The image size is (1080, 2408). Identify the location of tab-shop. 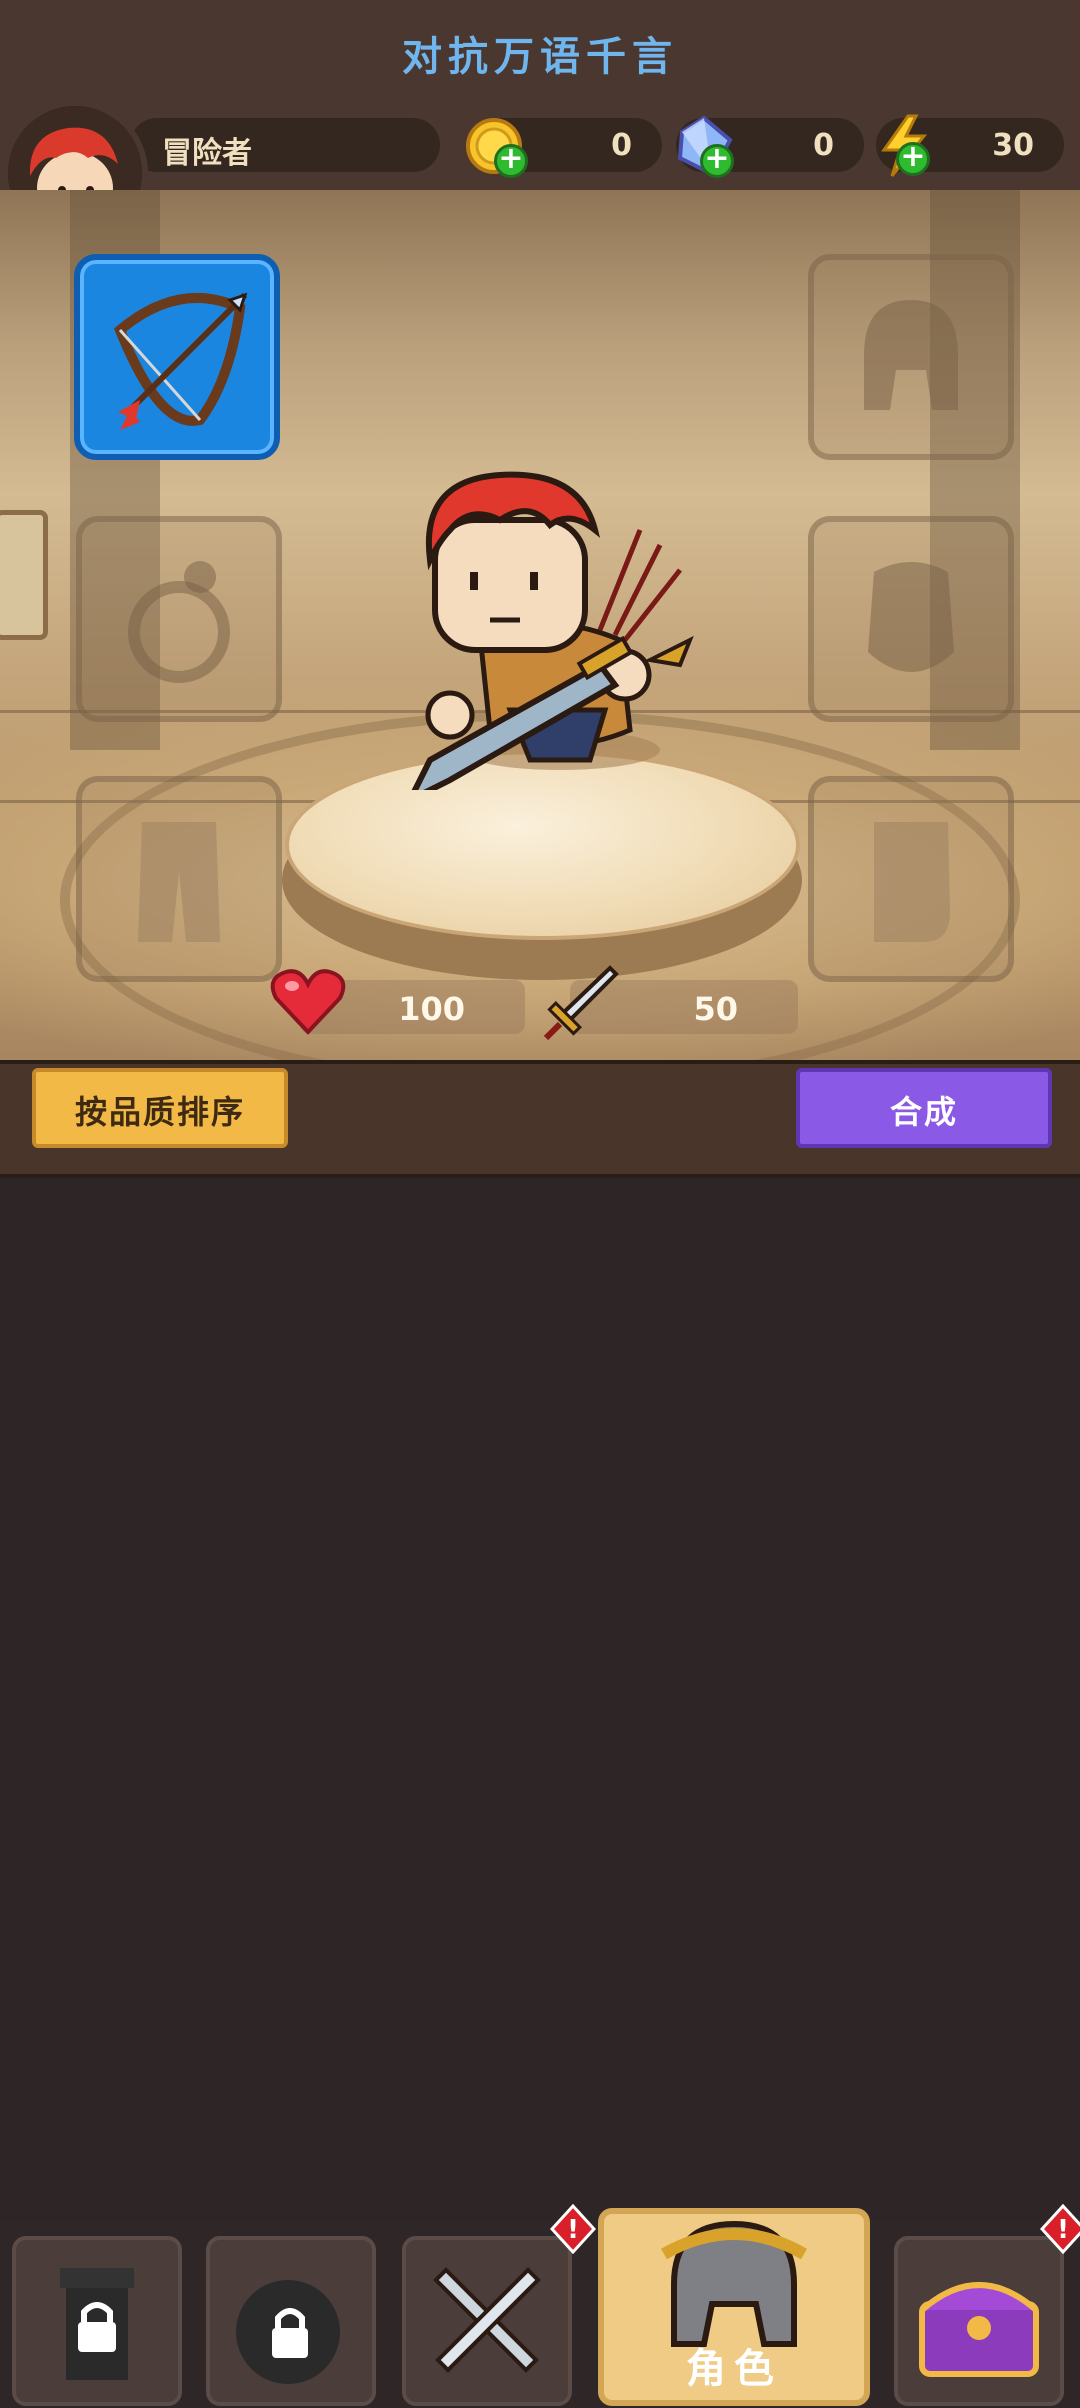
(979, 2321).